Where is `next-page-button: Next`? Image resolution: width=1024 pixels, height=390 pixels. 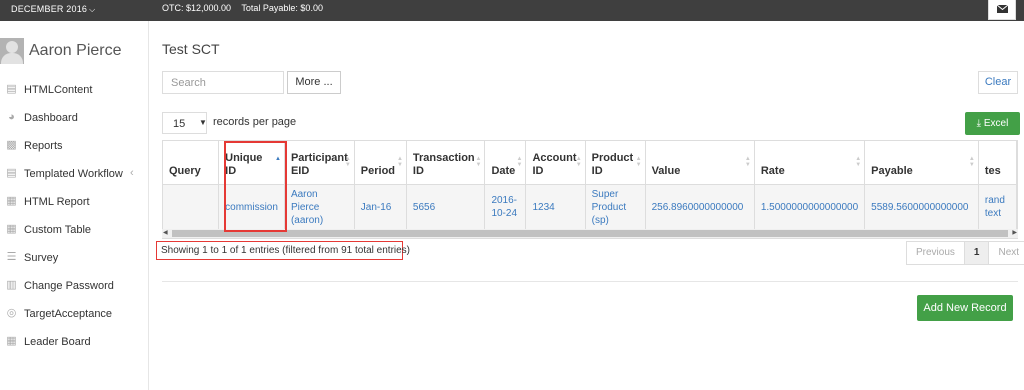 next-page-button: Next is located at coordinates (1006, 253).